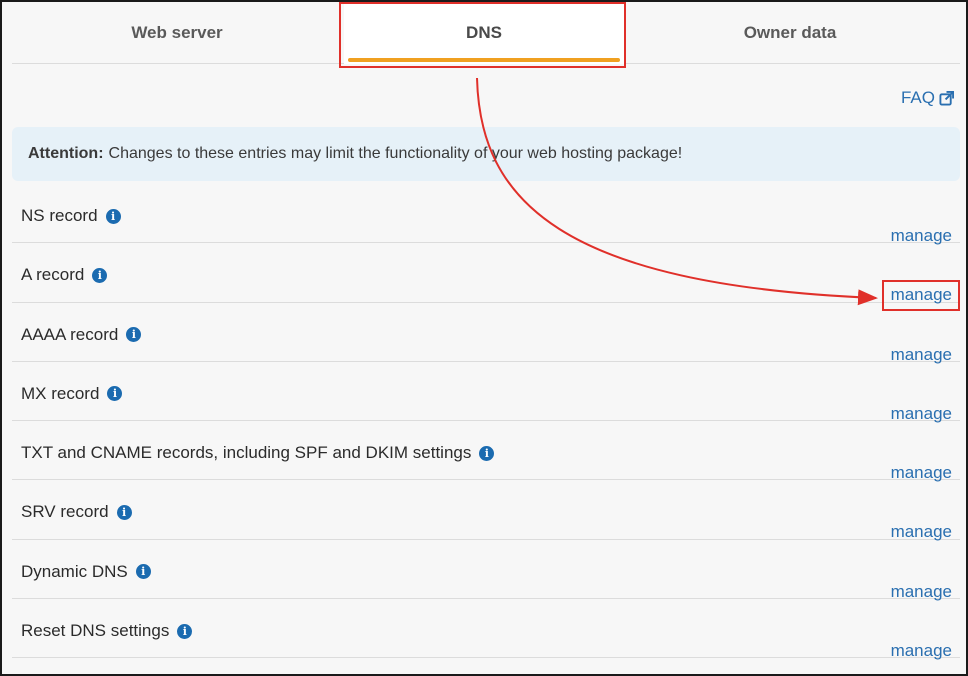 Image resolution: width=968 pixels, height=676 pixels. I want to click on record-label: MX record, so click(60, 393).